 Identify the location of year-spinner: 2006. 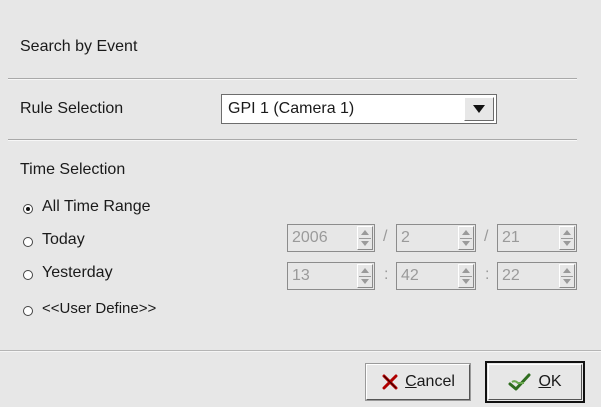
(331, 238).